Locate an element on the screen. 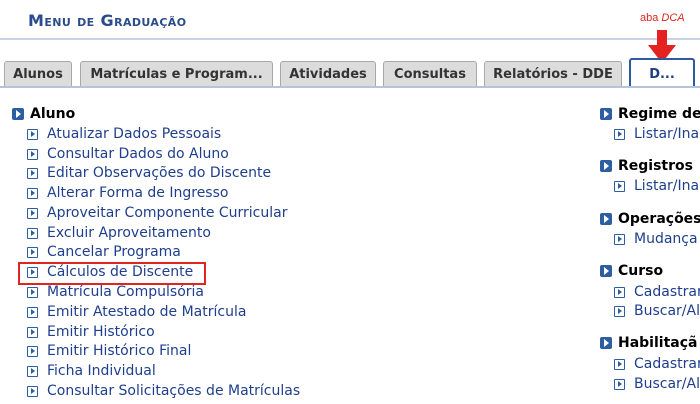  menu-item-label: Ficha Individual is located at coordinates (101, 371).